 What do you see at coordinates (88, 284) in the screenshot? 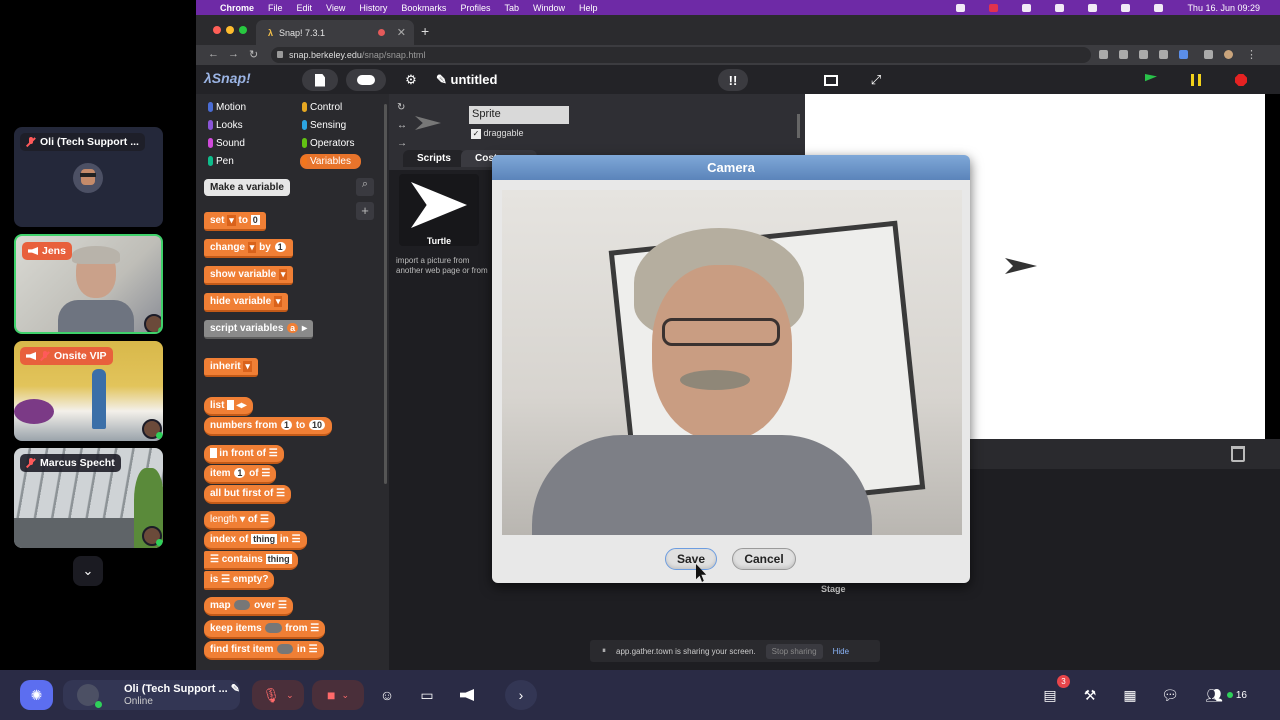
I see `video-tile-jens: Jens` at bounding box center [88, 284].